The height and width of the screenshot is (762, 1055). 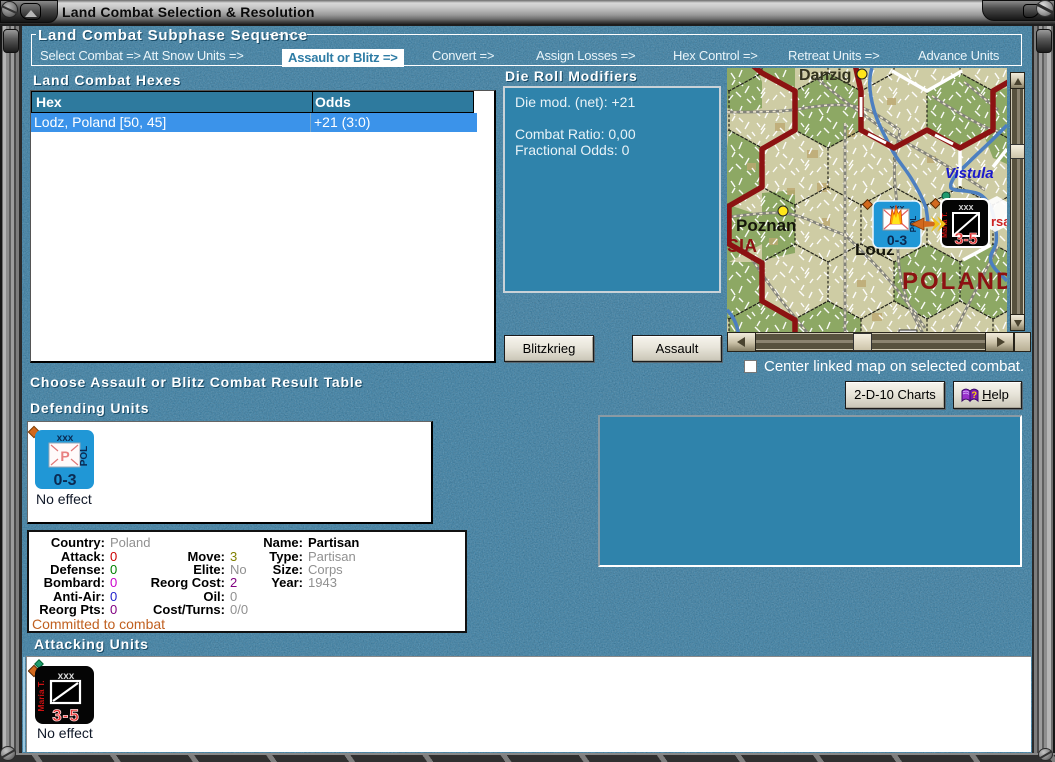 What do you see at coordinates (969, 173) in the screenshot?
I see `svg-text: Vistula` at bounding box center [969, 173].